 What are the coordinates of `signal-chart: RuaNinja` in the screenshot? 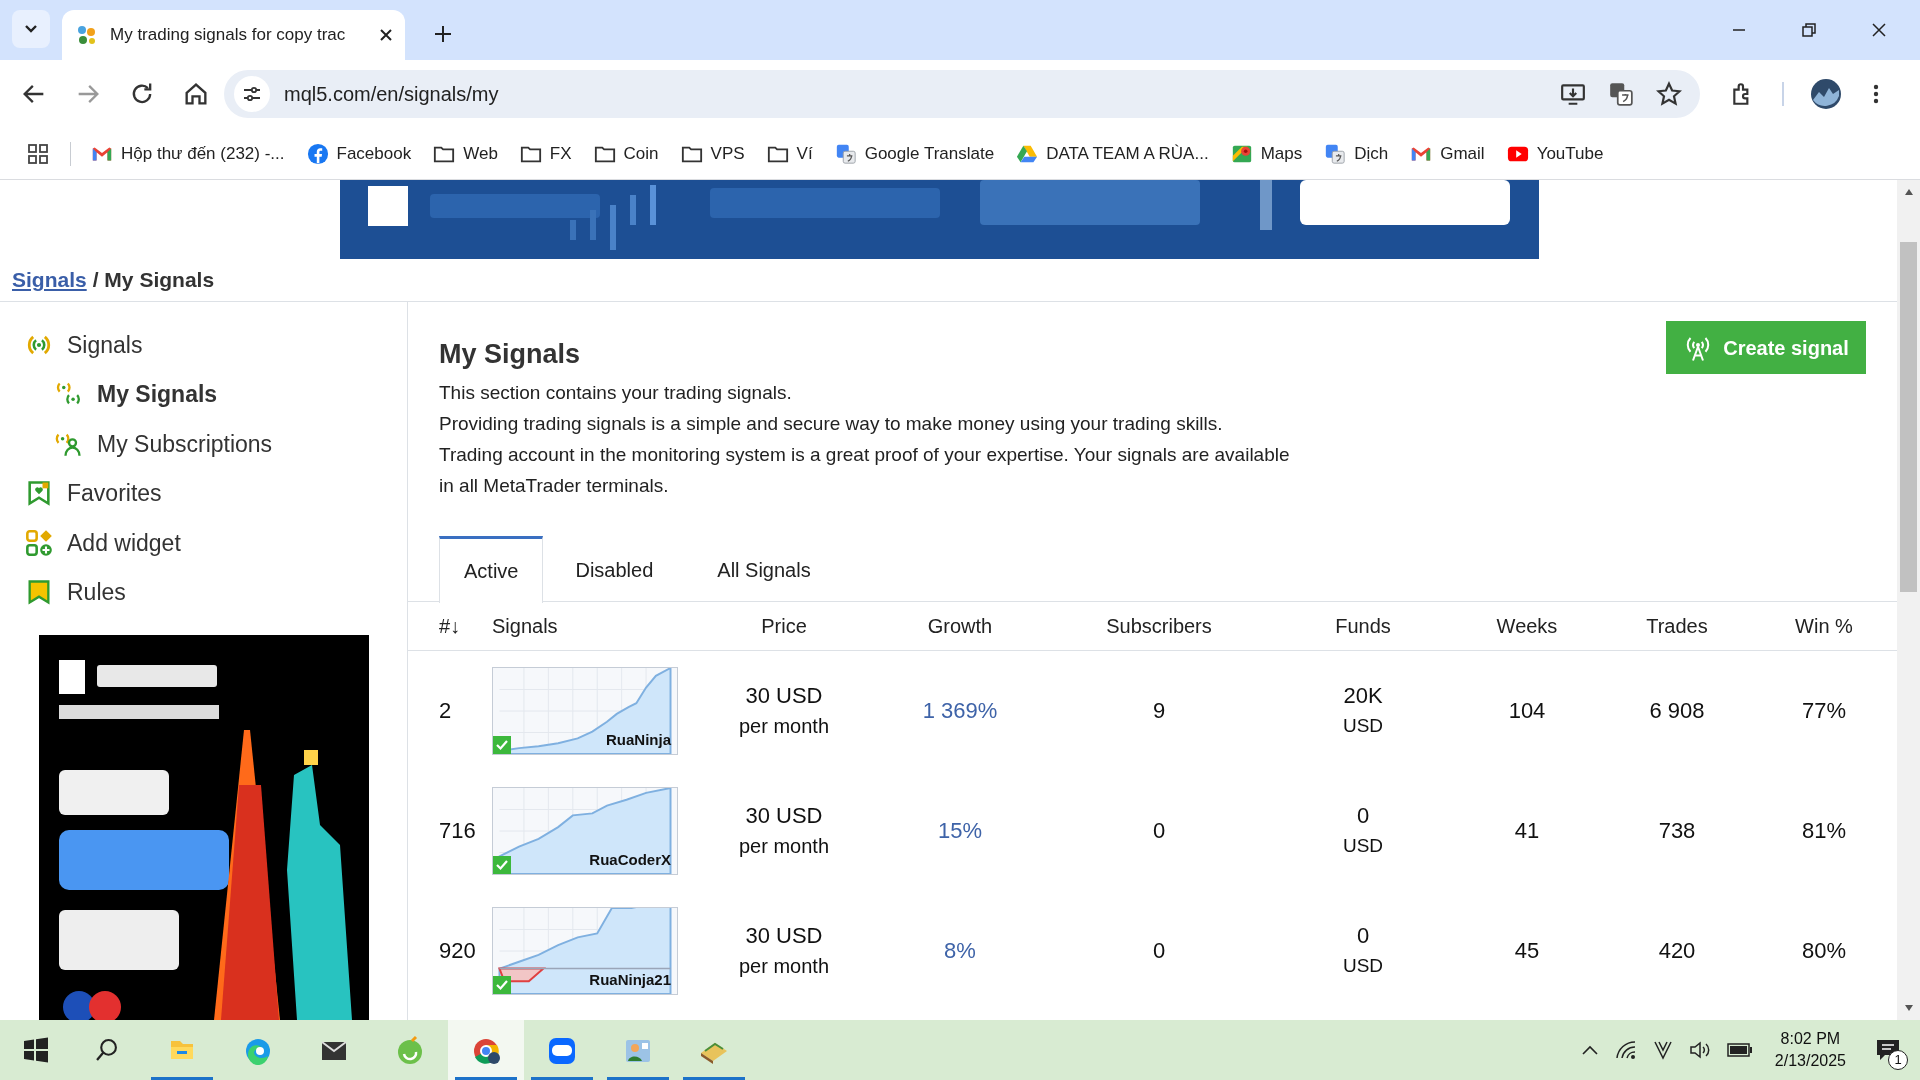 It's located at (585, 710).